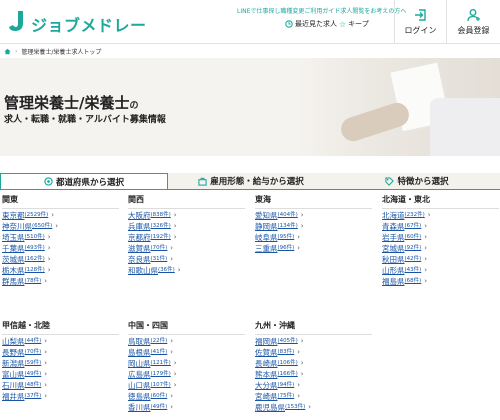  Describe the element at coordinates (89, 24) in the screenshot. I see `logo-text: ジョブメドレー` at that location.